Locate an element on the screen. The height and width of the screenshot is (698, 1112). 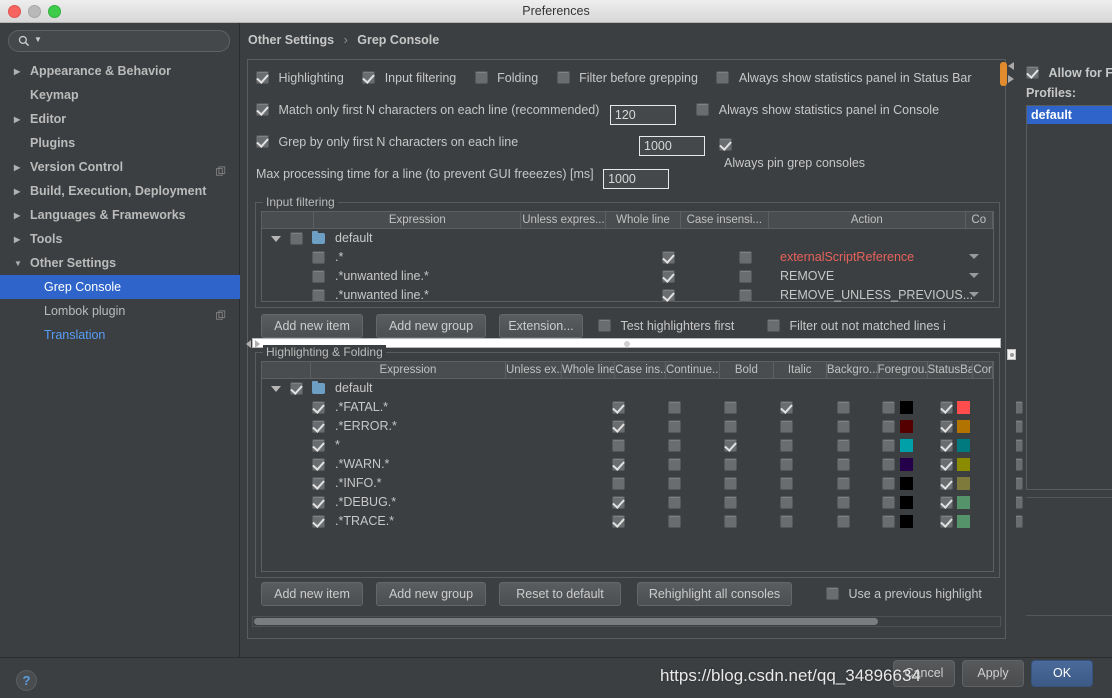
ok-button: OK is located at coordinates (1062, 673).